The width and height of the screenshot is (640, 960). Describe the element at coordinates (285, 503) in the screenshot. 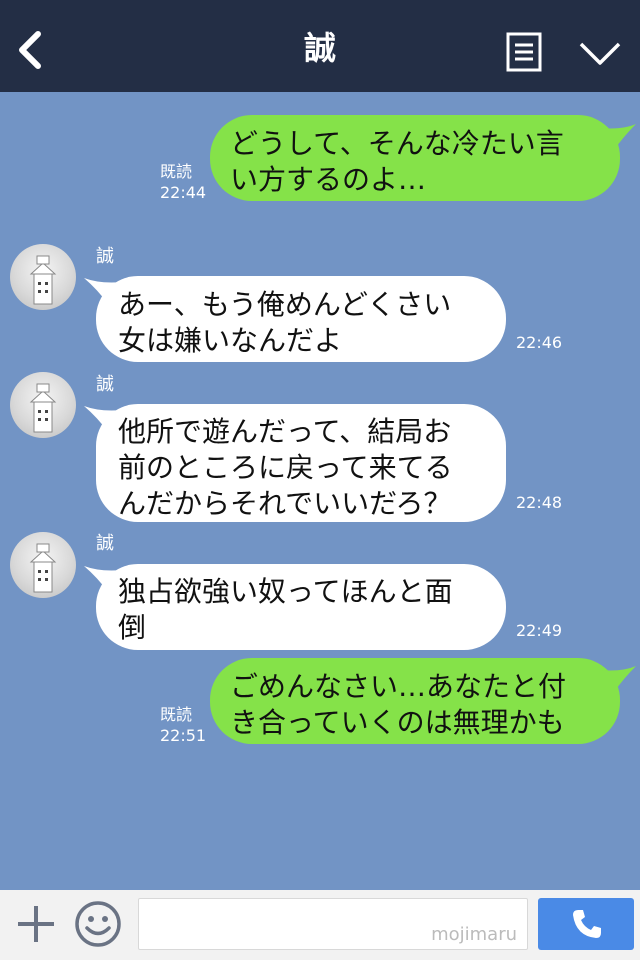

I see `message-line: んだからそれでいいだろ？` at that location.